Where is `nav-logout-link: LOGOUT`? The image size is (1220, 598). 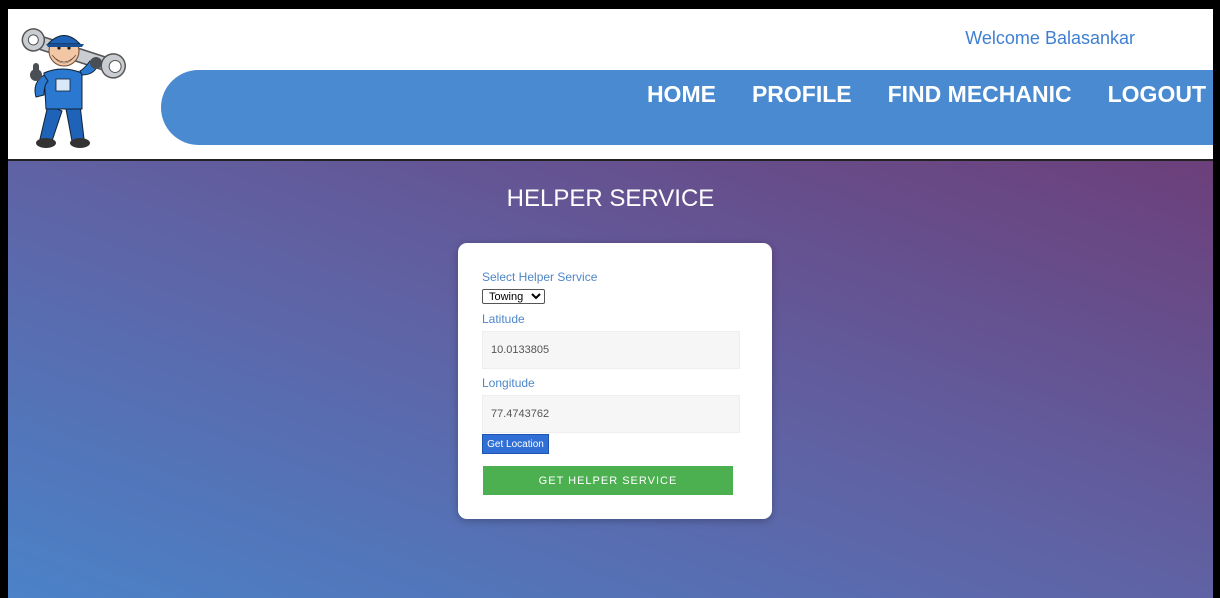
nav-logout-link: LOGOUT is located at coordinates (1157, 94).